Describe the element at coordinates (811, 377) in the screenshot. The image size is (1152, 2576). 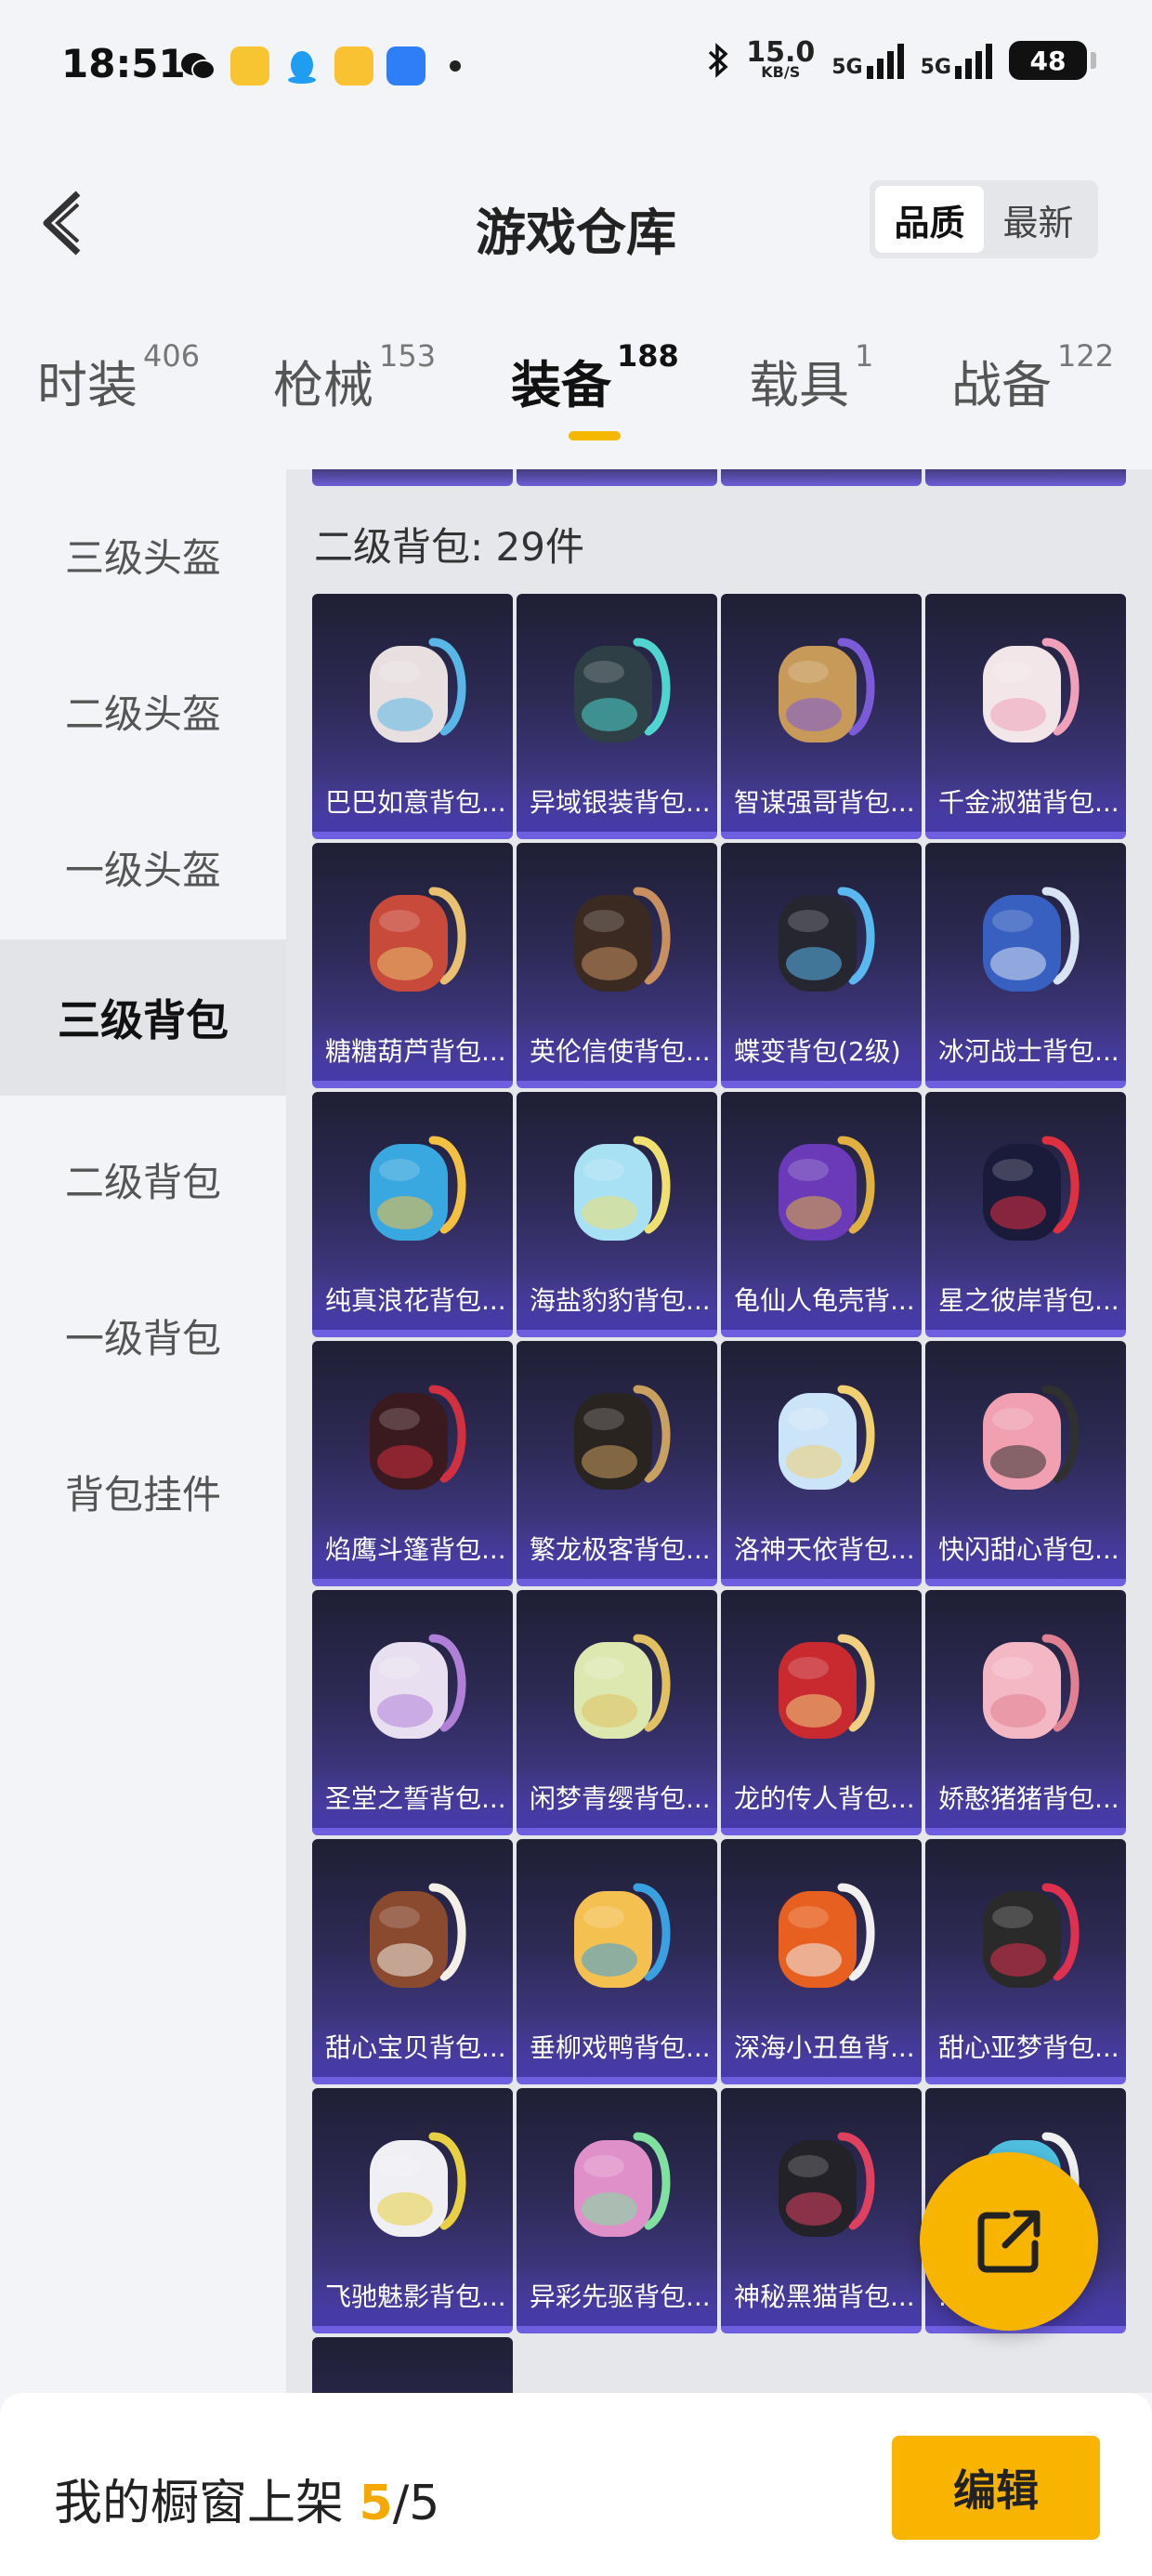
I see `tab-vehicles: 载具 1` at that location.